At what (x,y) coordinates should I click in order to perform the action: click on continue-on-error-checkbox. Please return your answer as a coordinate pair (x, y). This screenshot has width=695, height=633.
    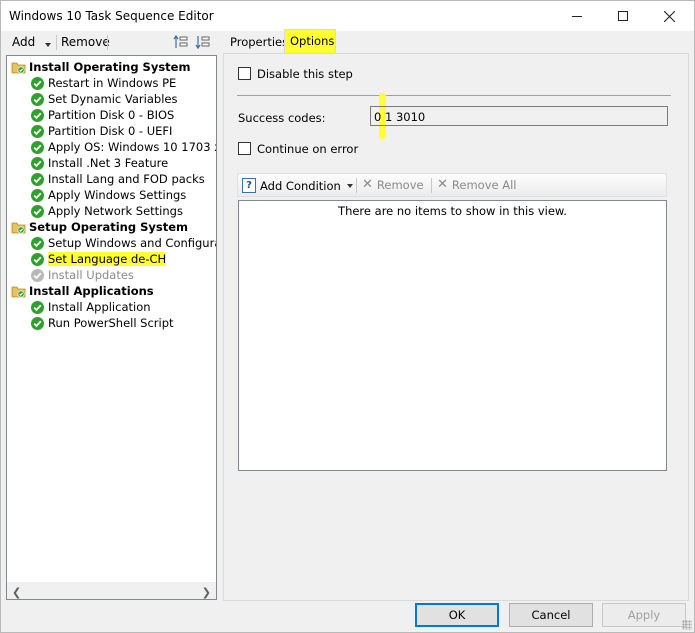
    Looking at the image, I should click on (244, 148).